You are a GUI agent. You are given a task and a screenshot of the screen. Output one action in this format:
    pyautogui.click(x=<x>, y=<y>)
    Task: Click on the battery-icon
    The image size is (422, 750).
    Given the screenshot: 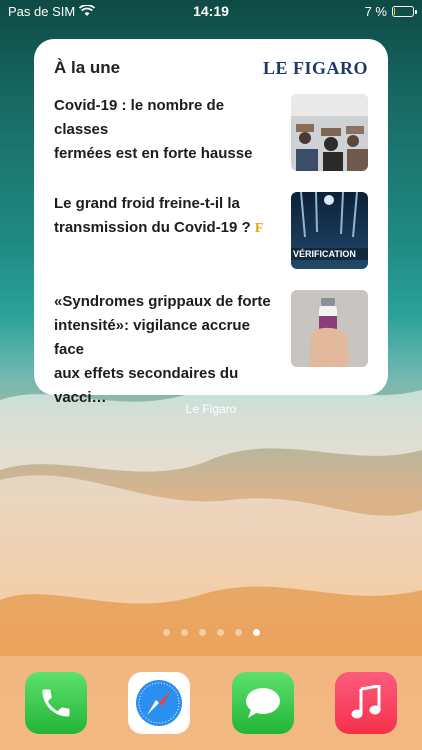 What is the action you would take?
    pyautogui.click(x=404, y=11)
    